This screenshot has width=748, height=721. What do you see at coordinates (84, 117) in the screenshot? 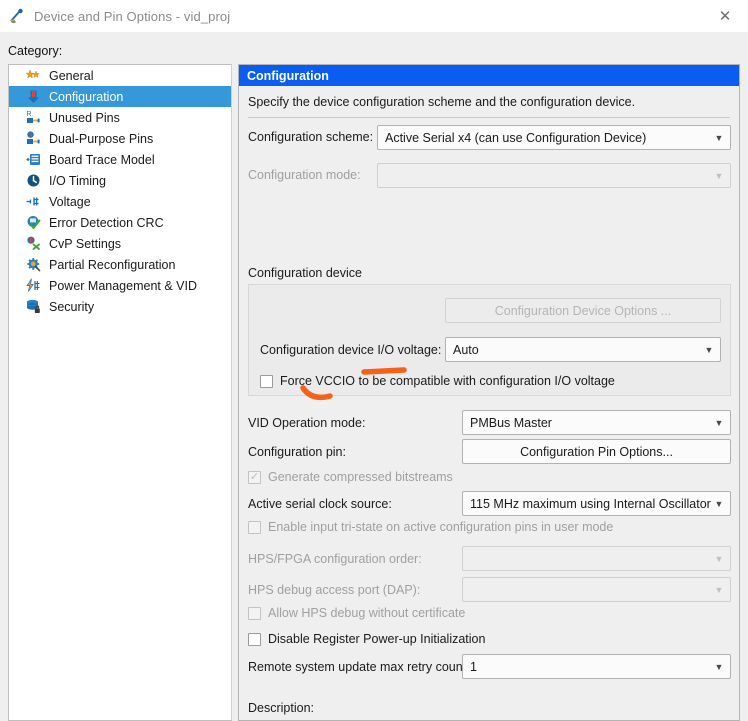
I see `sidebar-item-label: Unused Pins` at bounding box center [84, 117].